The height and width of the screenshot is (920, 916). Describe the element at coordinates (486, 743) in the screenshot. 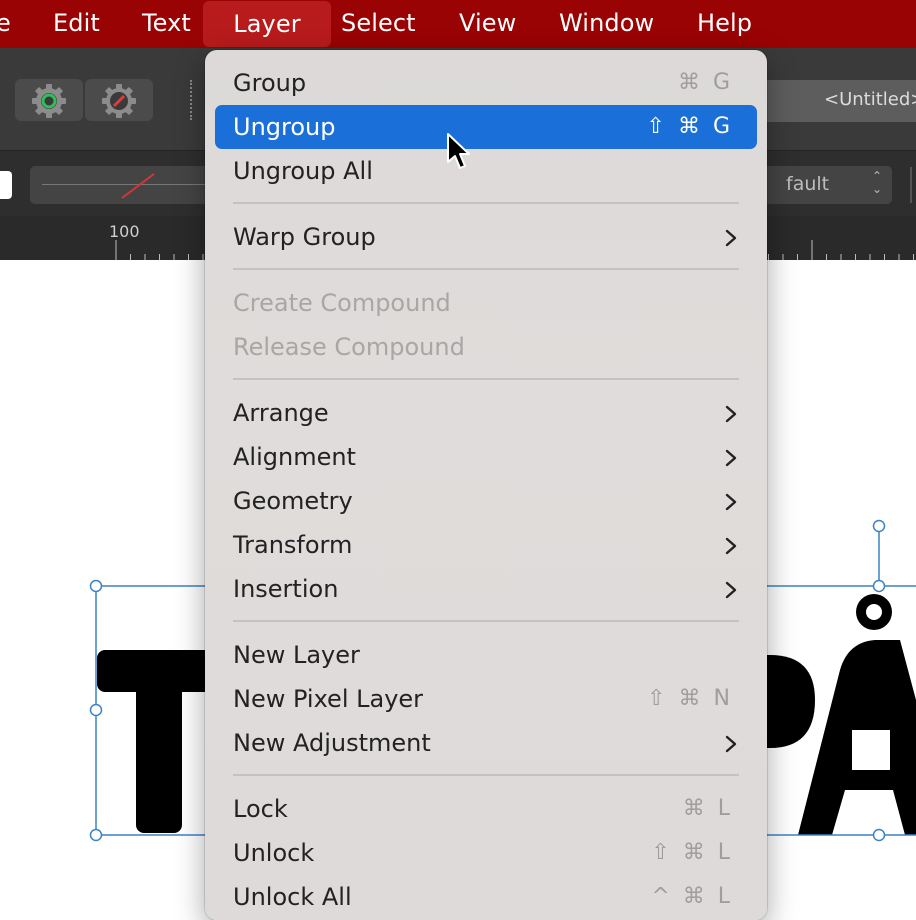

I see `menu-item-new-adjustment: New Adjustment` at that location.